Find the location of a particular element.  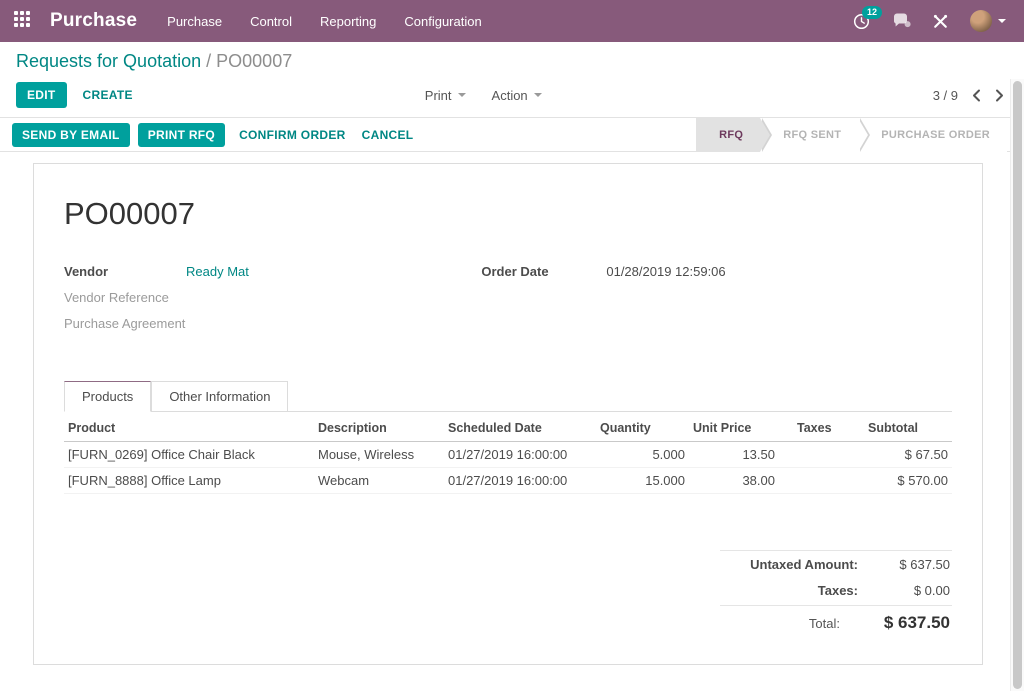

untaxed-amount-value: $ 637.50 is located at coordinates (924, 564).